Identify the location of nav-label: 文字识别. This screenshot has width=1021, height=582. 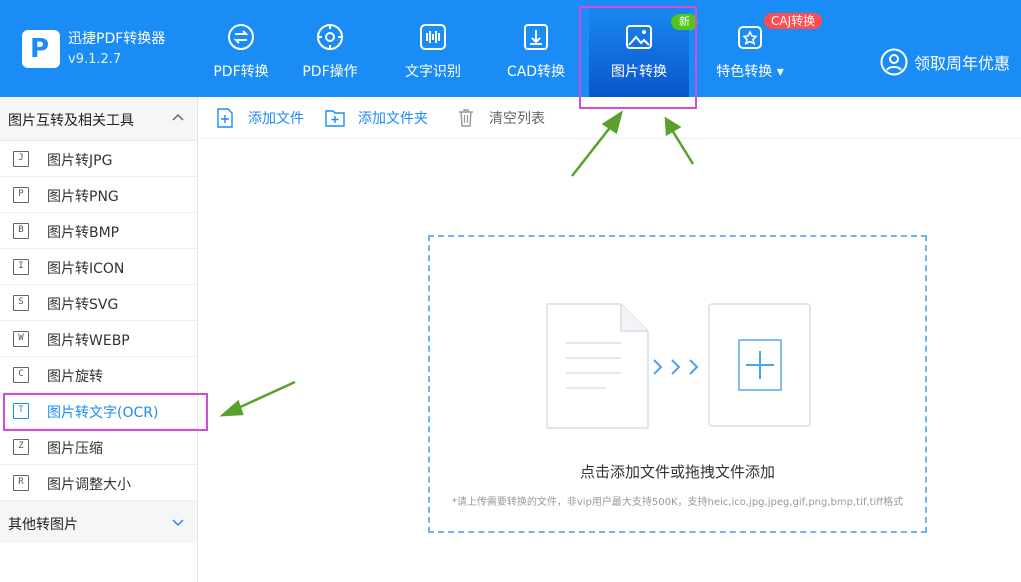
(433, 72).